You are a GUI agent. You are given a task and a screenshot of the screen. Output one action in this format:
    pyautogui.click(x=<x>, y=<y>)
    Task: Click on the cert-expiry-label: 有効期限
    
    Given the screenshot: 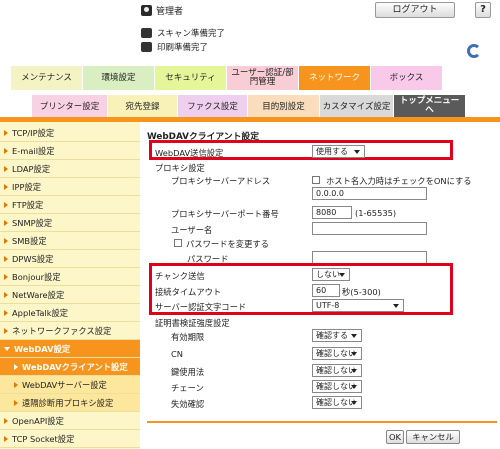 What is the action you would take?
    pyautogui.click(x=188, y=337)
    